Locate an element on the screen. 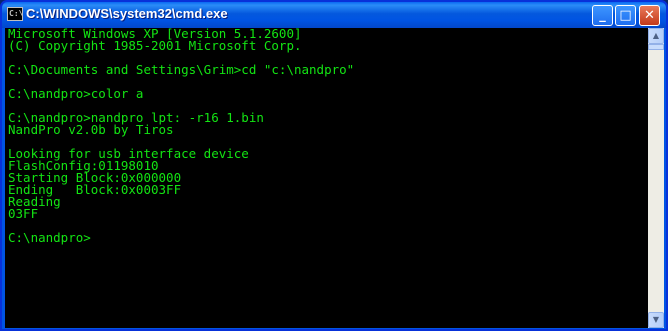 This screenshot has height=331, width=668. console-line: C:\nandpro>color a is located at coordinates (76, 93).